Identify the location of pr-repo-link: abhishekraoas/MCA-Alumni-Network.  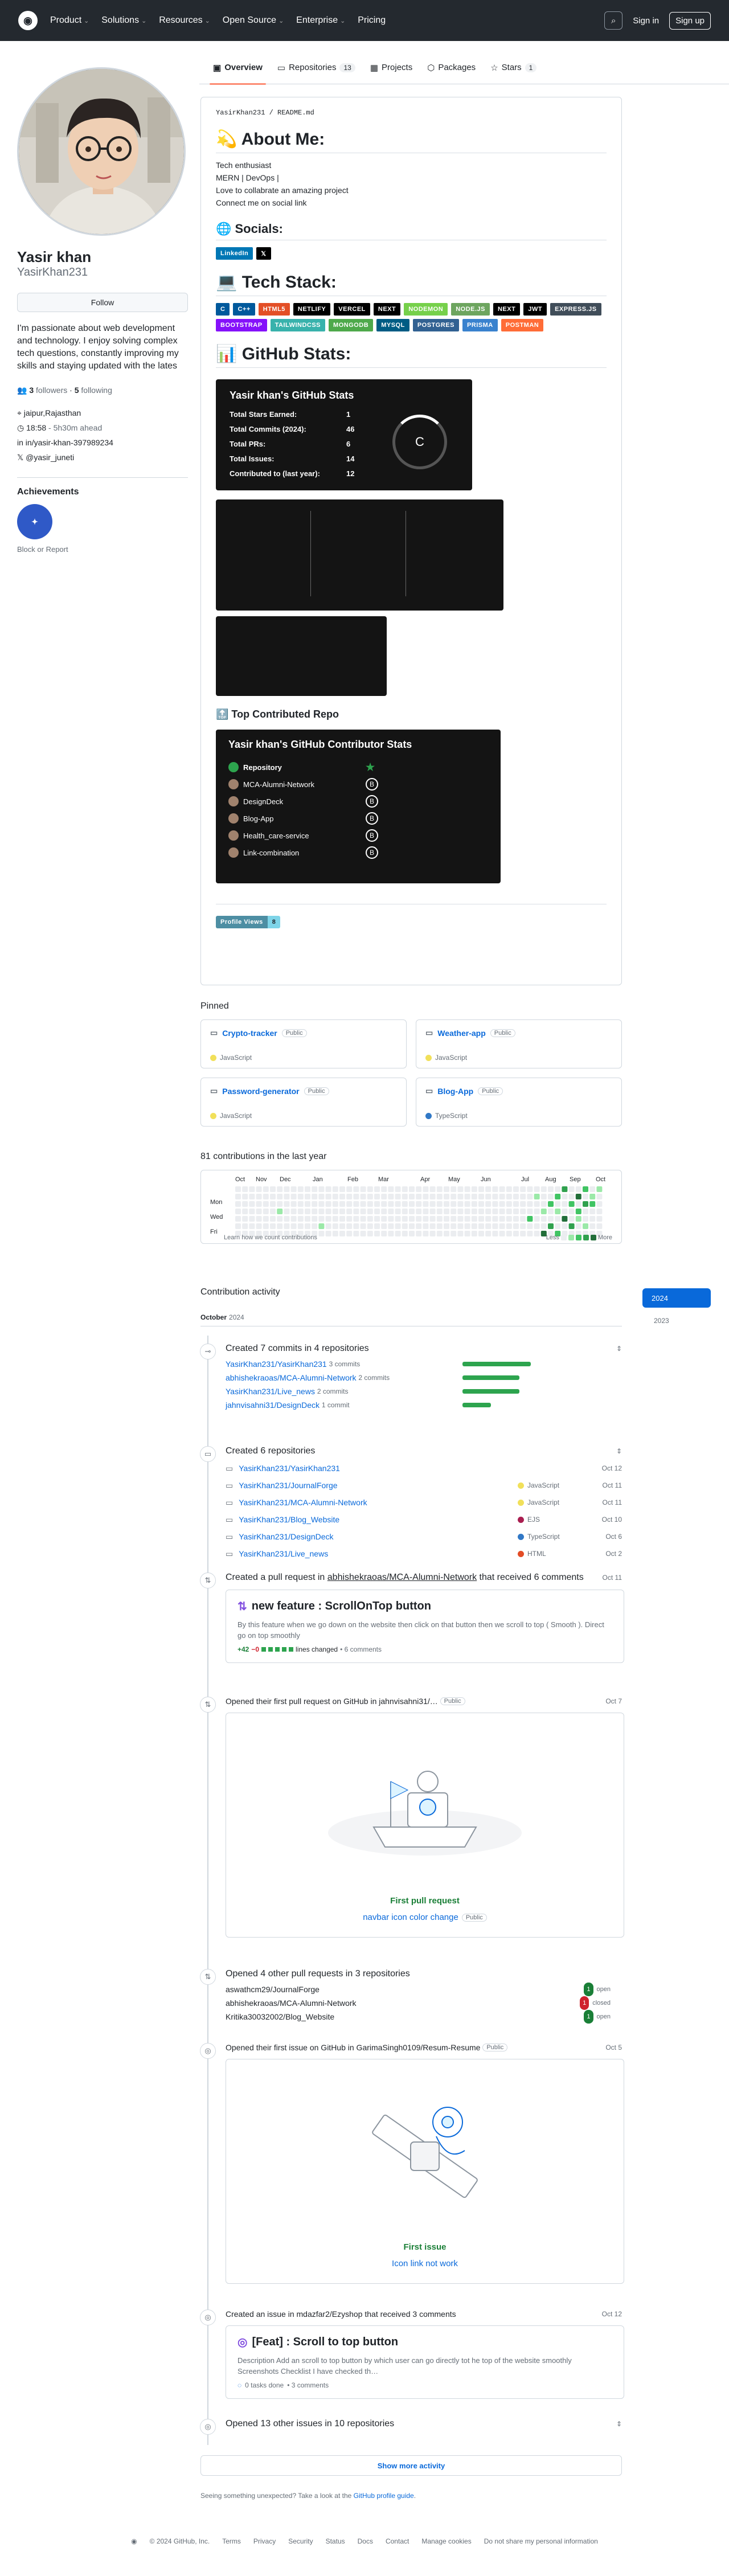
(402, 1578).